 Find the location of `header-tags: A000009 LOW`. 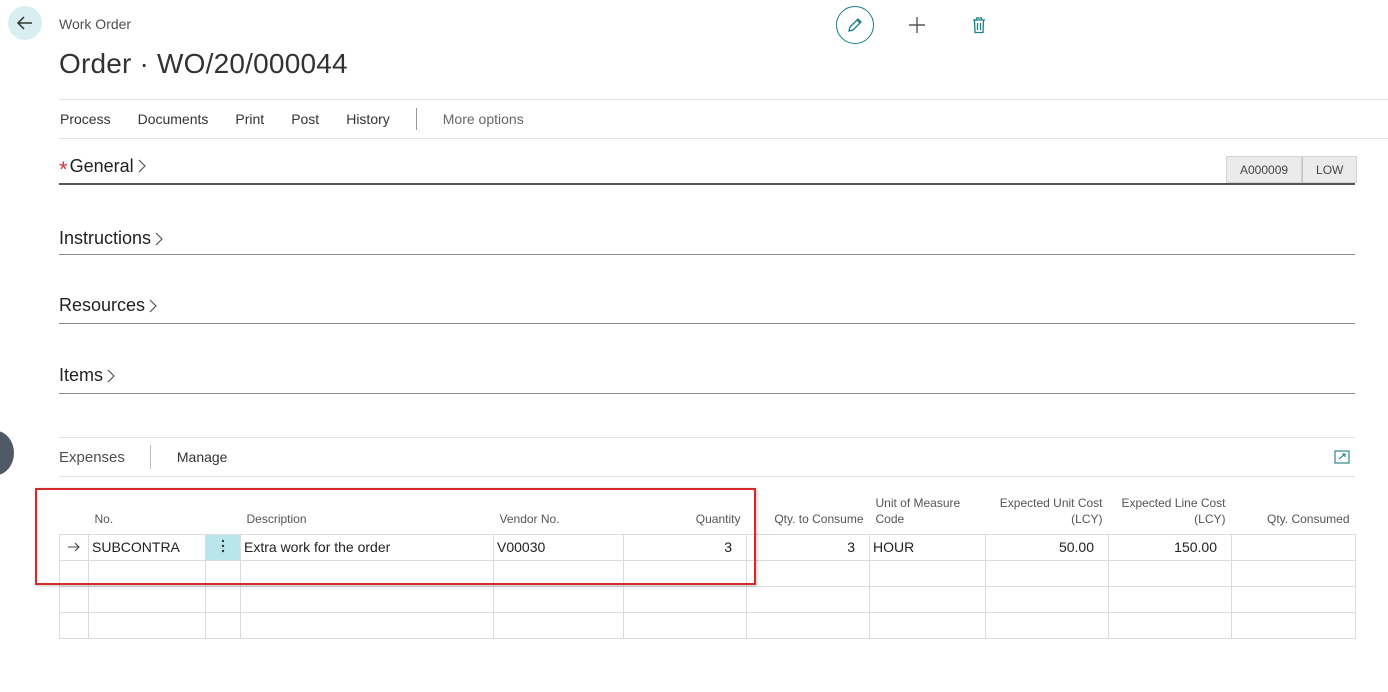

header-tags: A000009 LOW is located at coordinates (1292, 169).